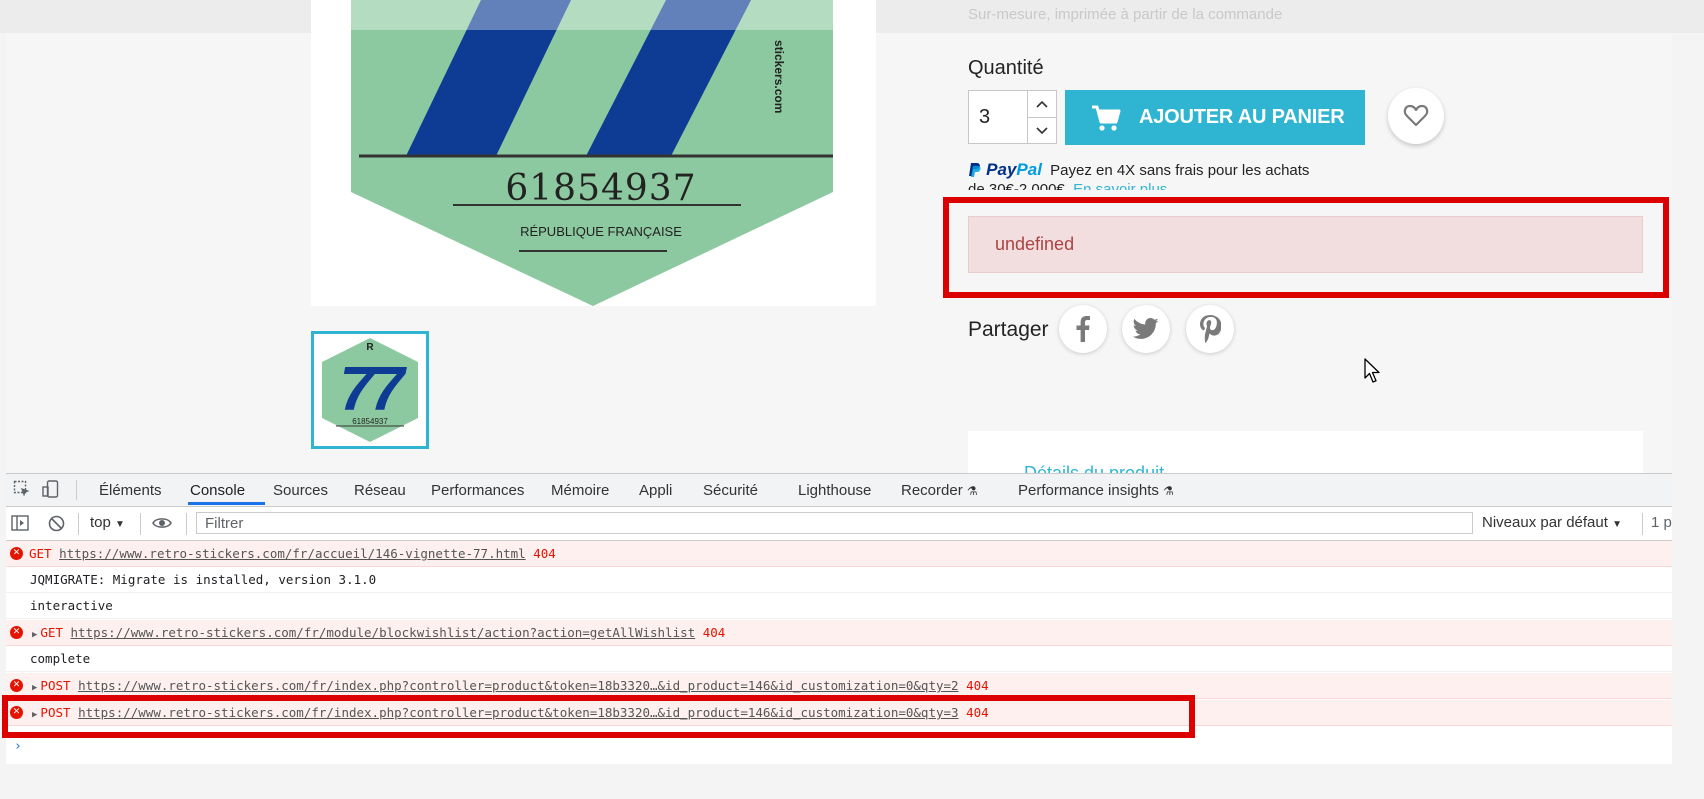  Describe the element at coordinates (380, 490) in the screenshot. I see `tab-network: Réseau` at that location.